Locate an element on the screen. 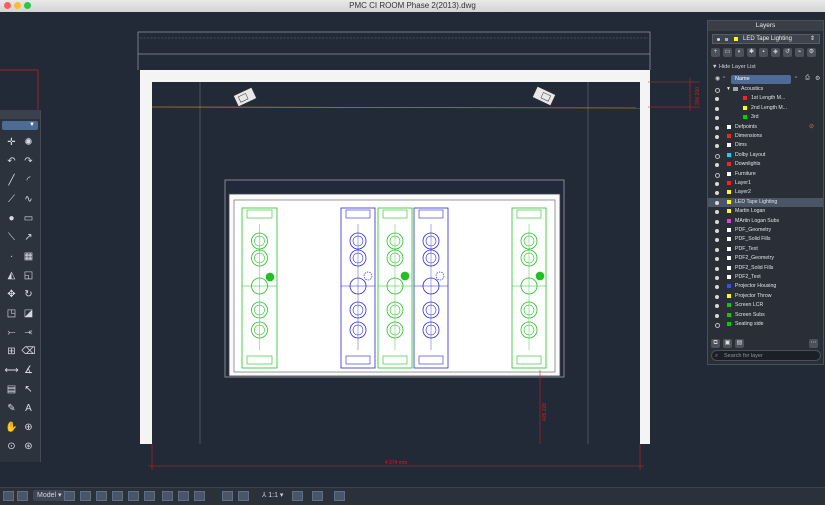 The height and width of the screenshot is (505, 825). model-tab: Model ▾ is located at coordinates (49, 495).